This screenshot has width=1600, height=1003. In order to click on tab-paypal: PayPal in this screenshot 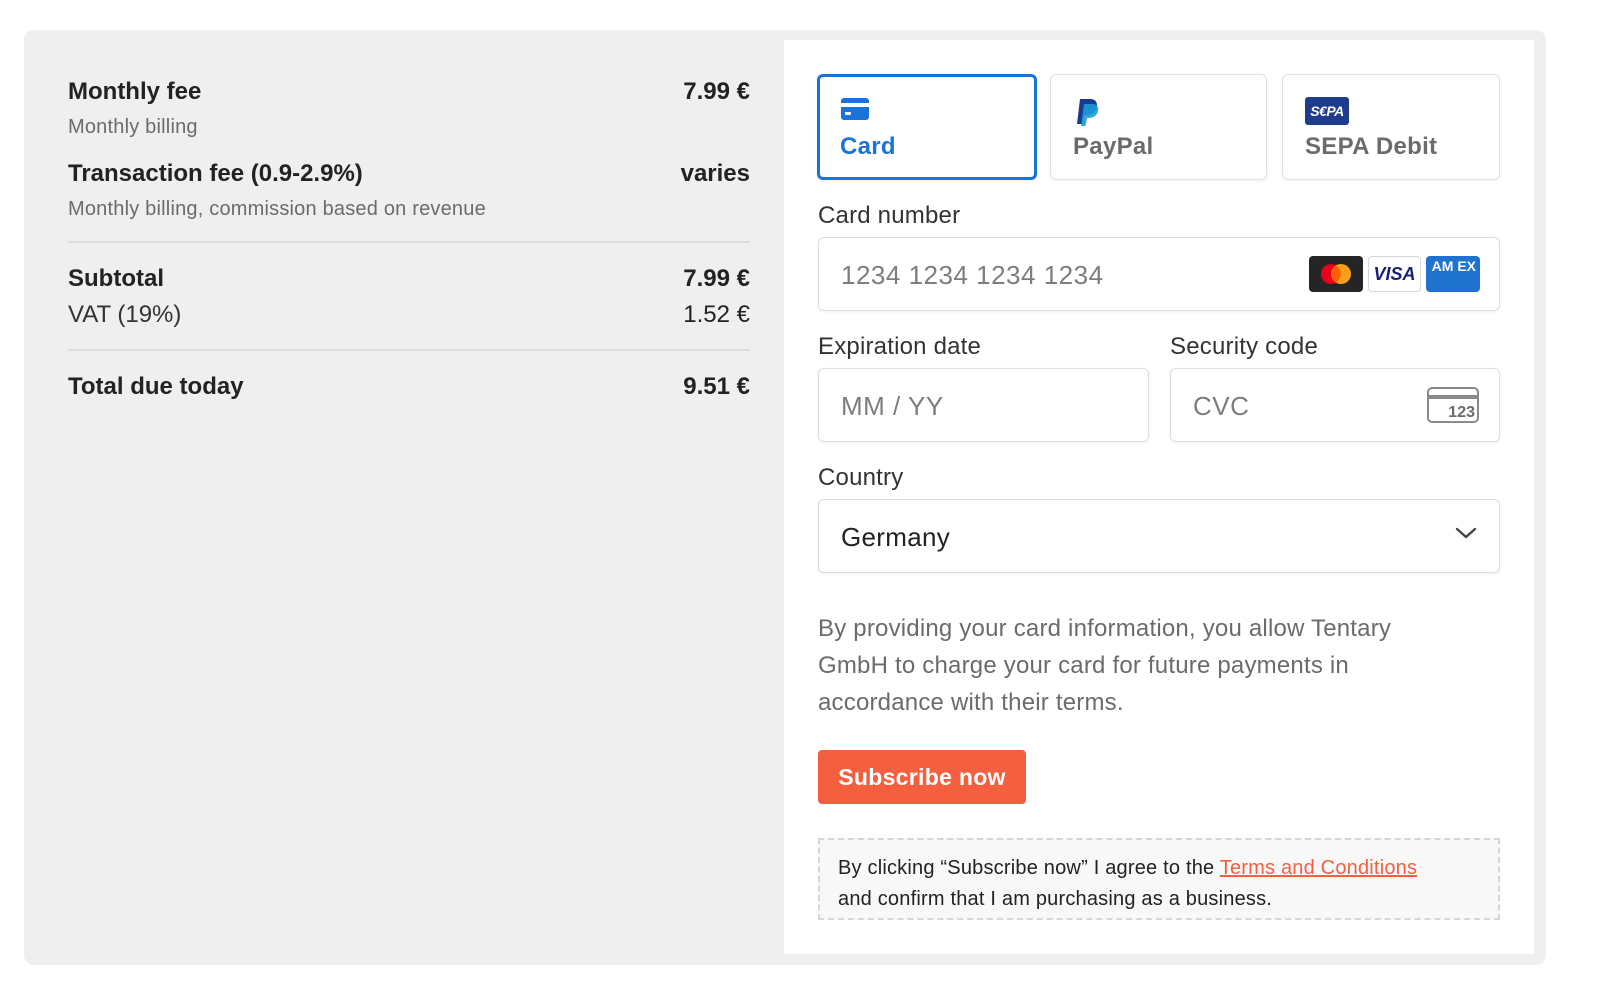, I will do `click(1158, 127)`.